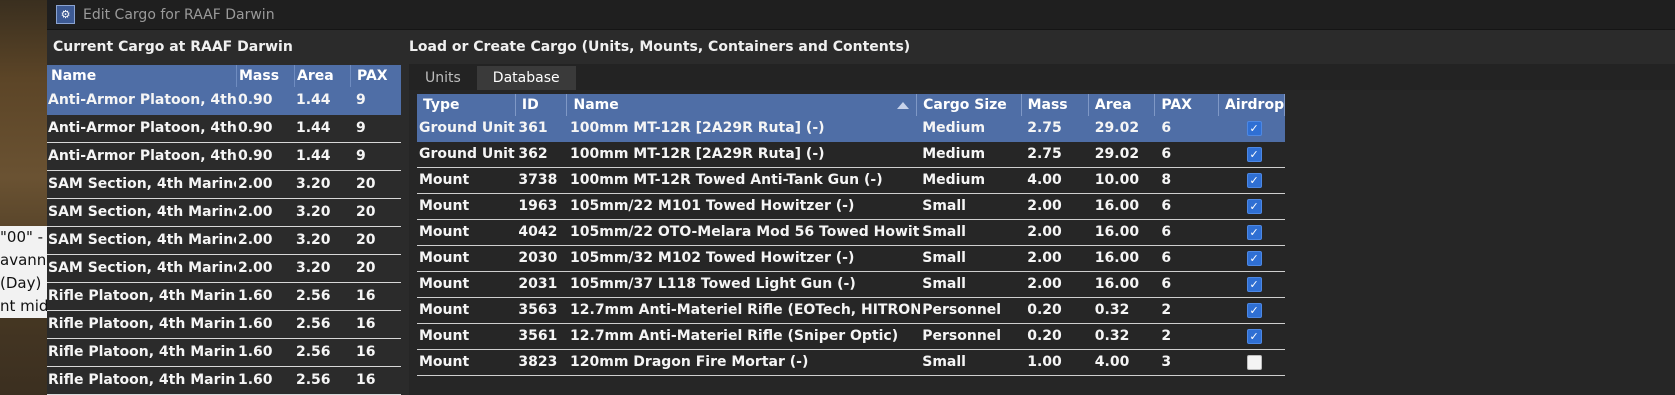  Describe the element at coordinates (1042, 77) in the screenshot. I see `cargo-tabs: Units Database` at that location.